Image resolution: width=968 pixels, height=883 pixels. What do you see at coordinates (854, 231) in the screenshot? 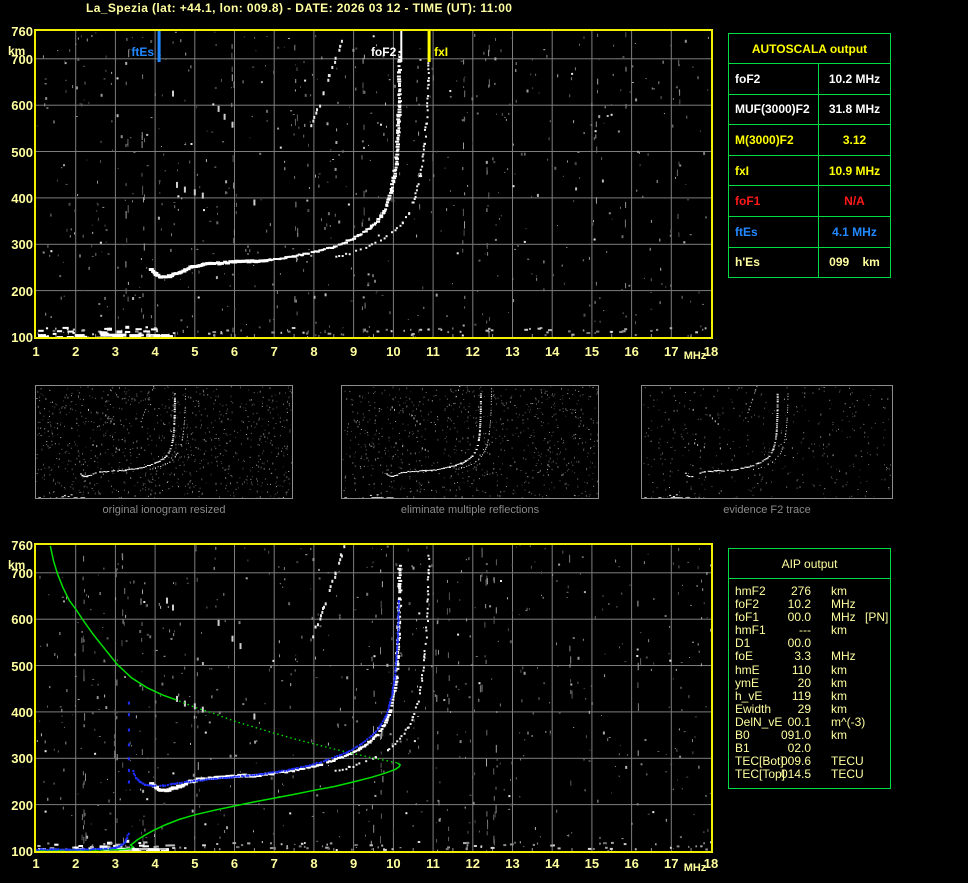
I see `row-value: 4.1 MHz` at bounding box center [854, 231].